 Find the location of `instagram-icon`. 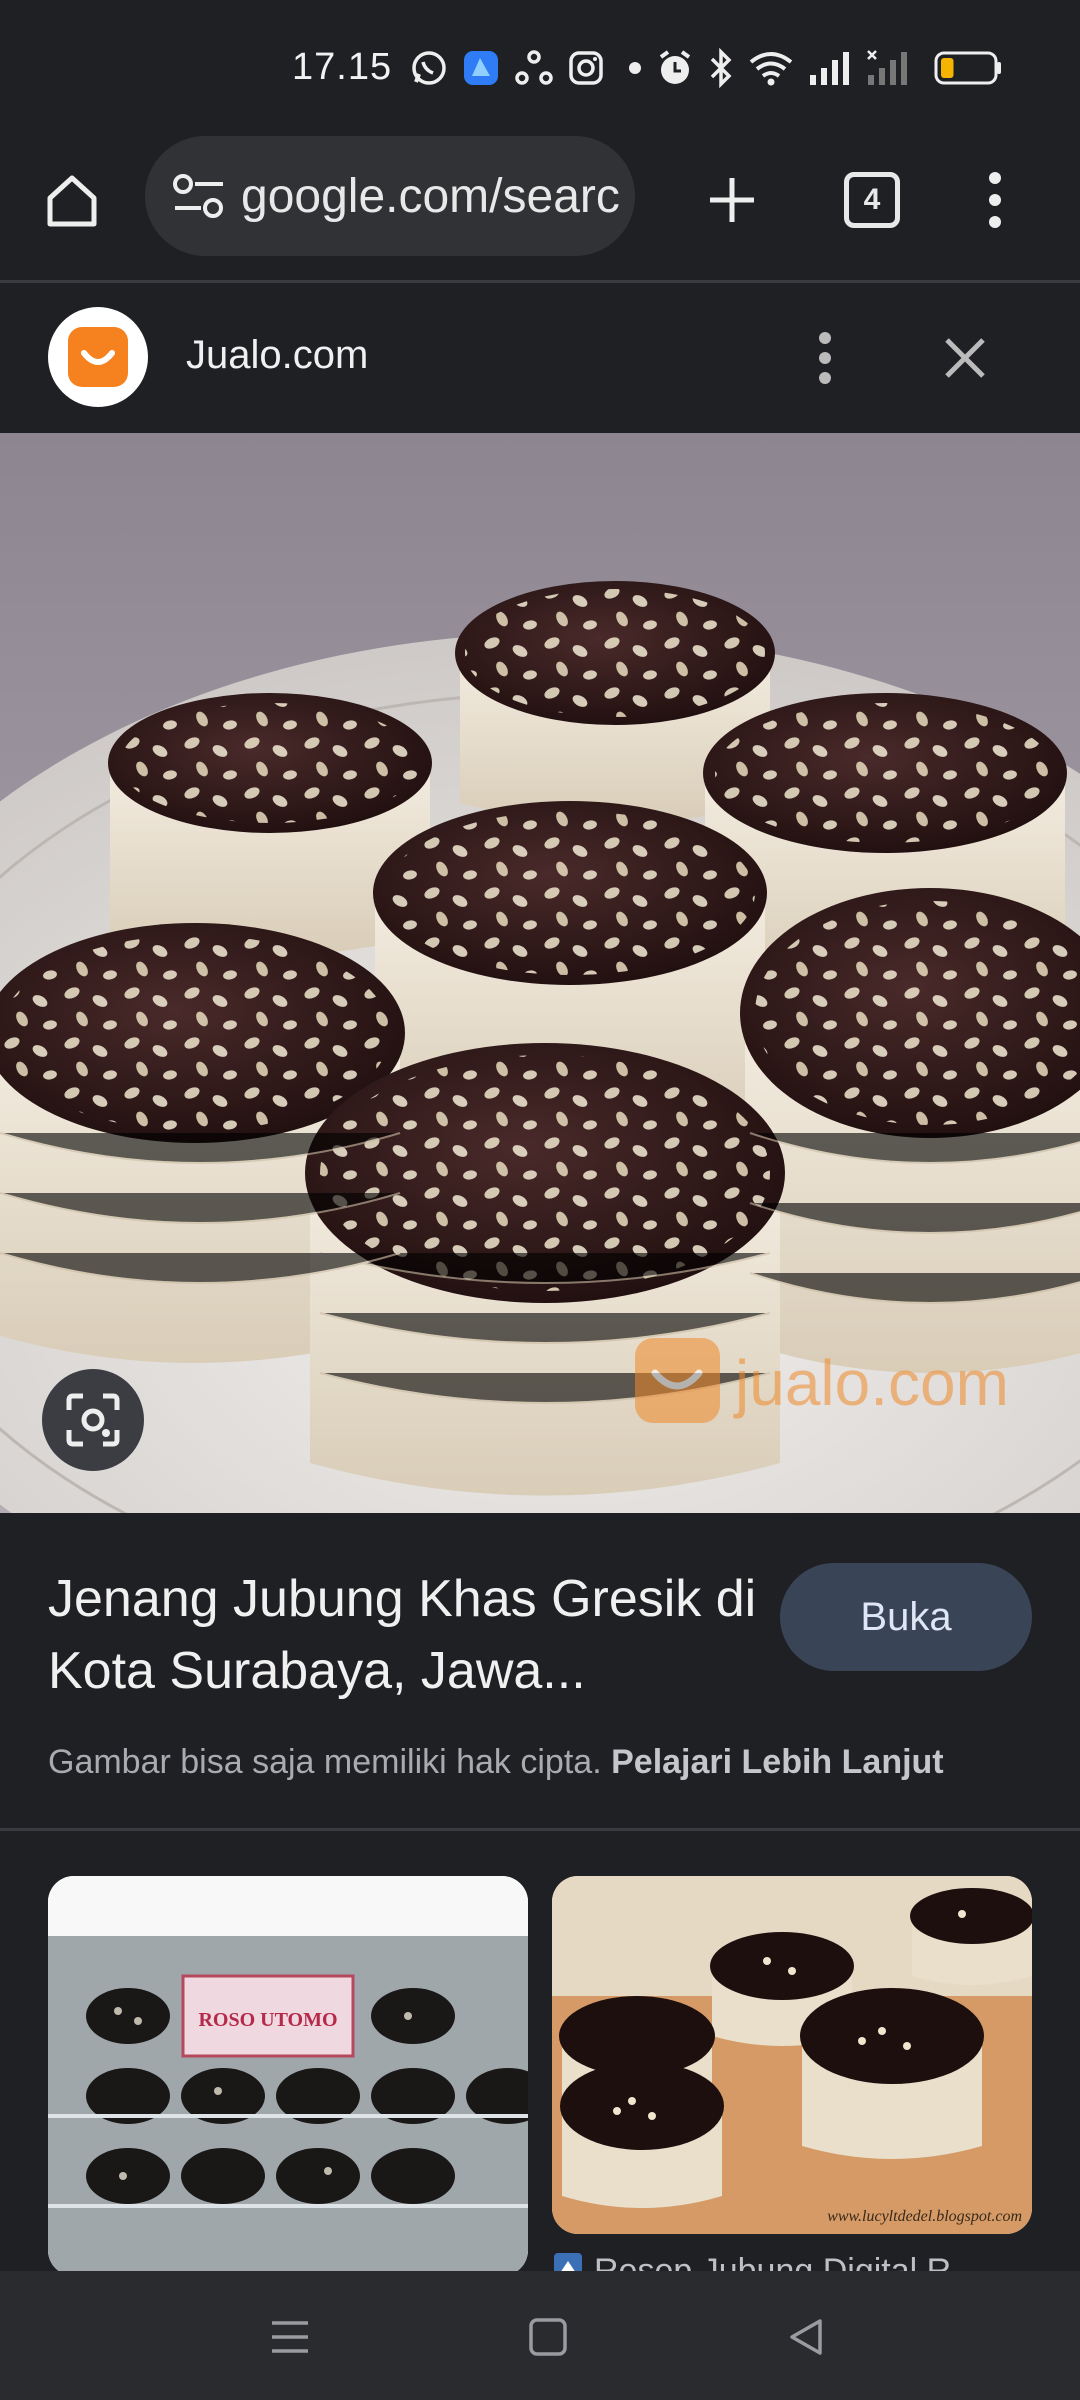

instagram-icon is located at coordinates (586, 68).